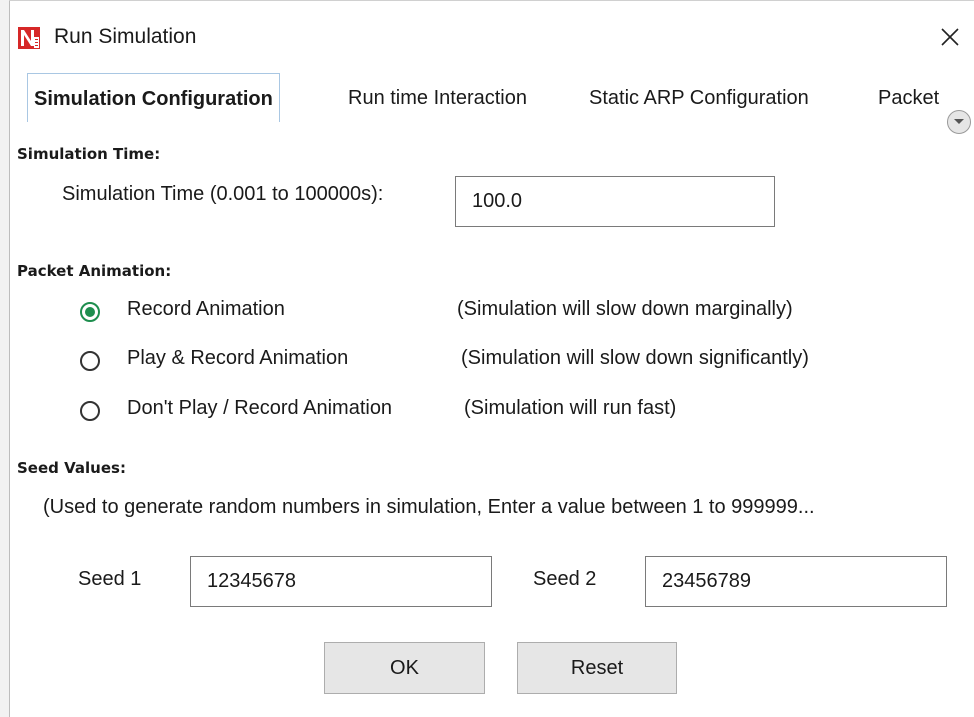 The image size is (974, 717). I want to click on chevron-down-icon, so click(959, 121).